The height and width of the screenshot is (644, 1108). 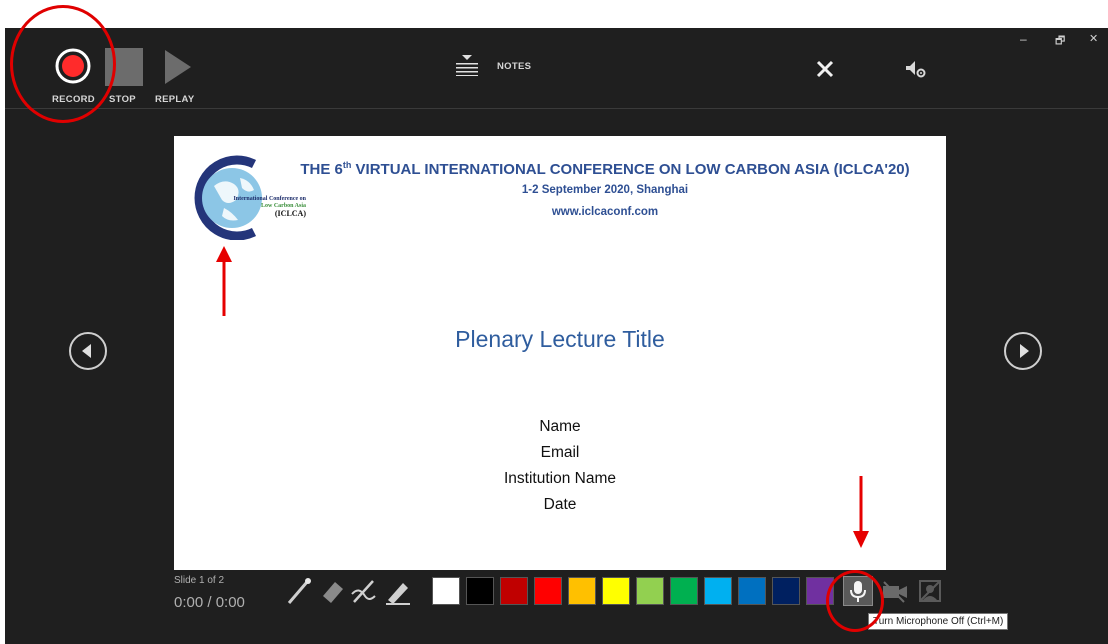 I want to click on audio-settings-button, so click(x=916, y=69).